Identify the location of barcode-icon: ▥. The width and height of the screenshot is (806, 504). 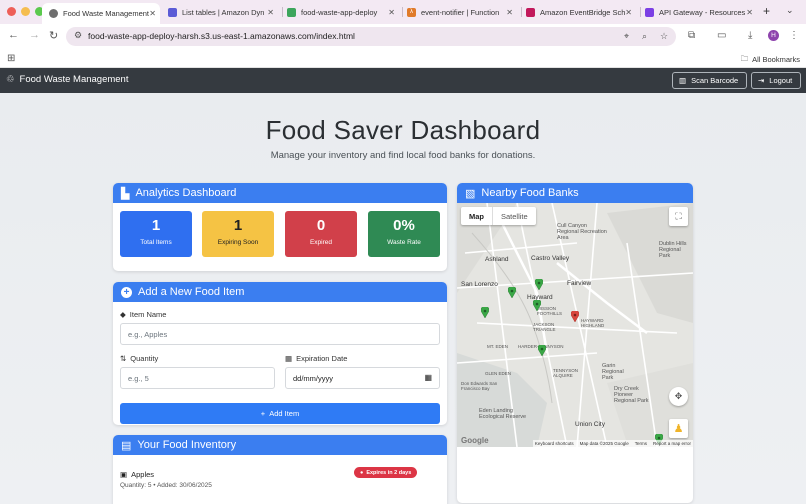
(683, 80).